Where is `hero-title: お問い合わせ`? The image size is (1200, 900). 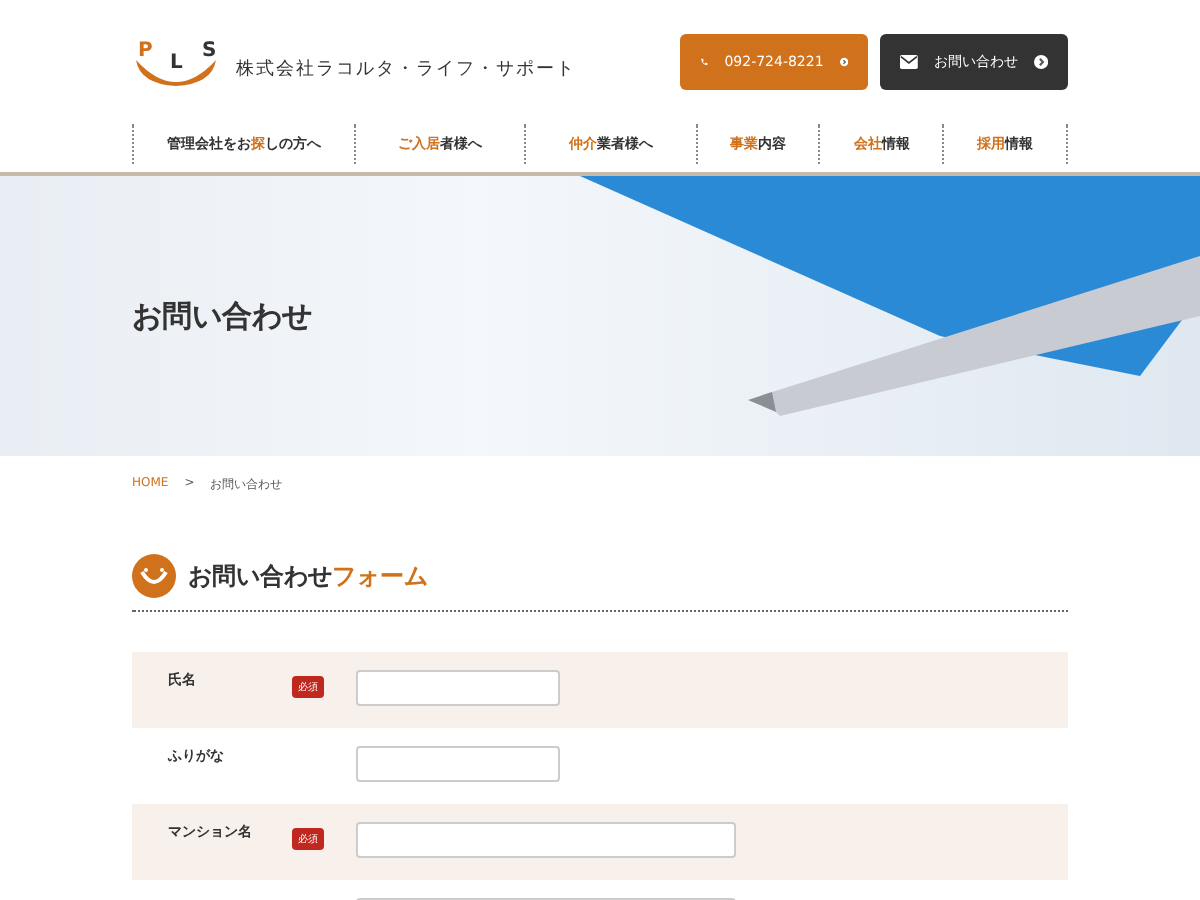 hero-title: お問い合わせ is located at coordinates (222, 316).